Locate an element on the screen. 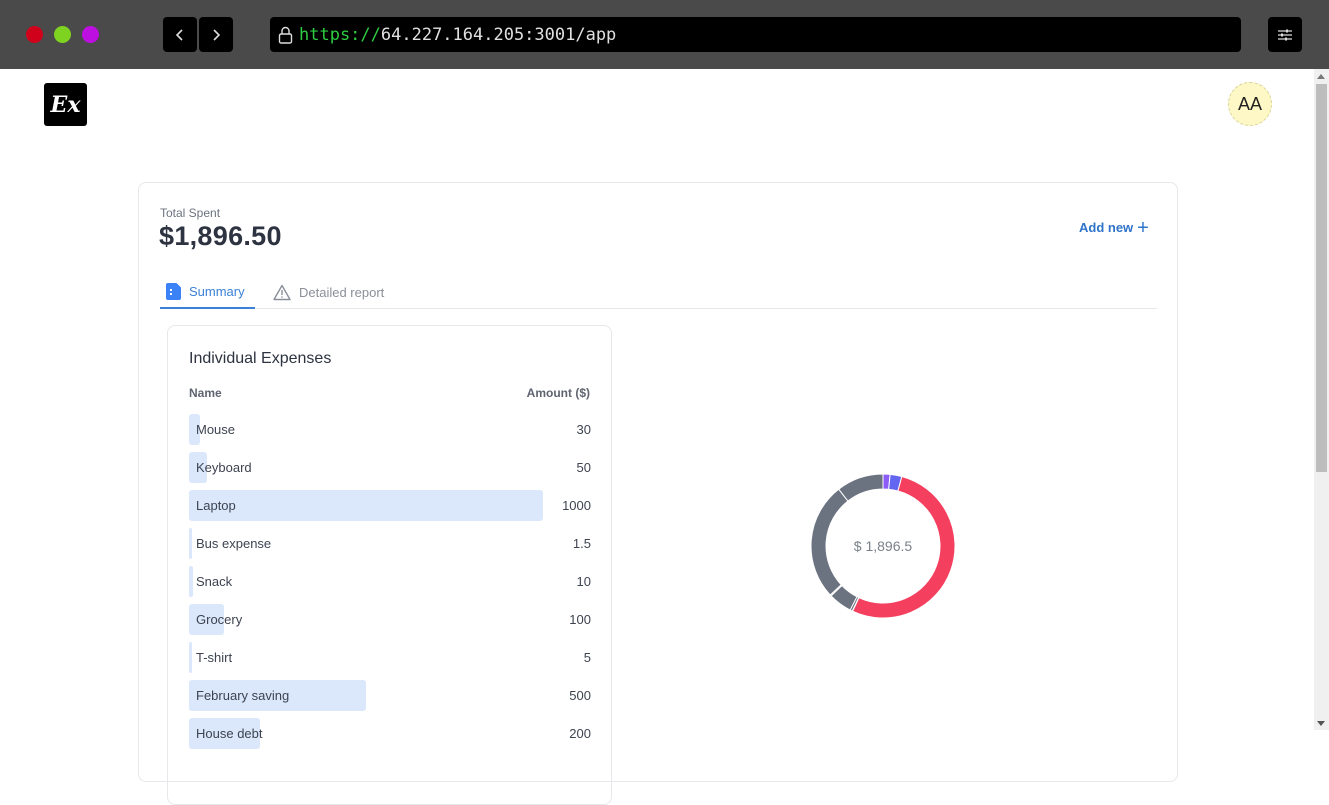  sliders-icon is located at coordinates (1285, 34).